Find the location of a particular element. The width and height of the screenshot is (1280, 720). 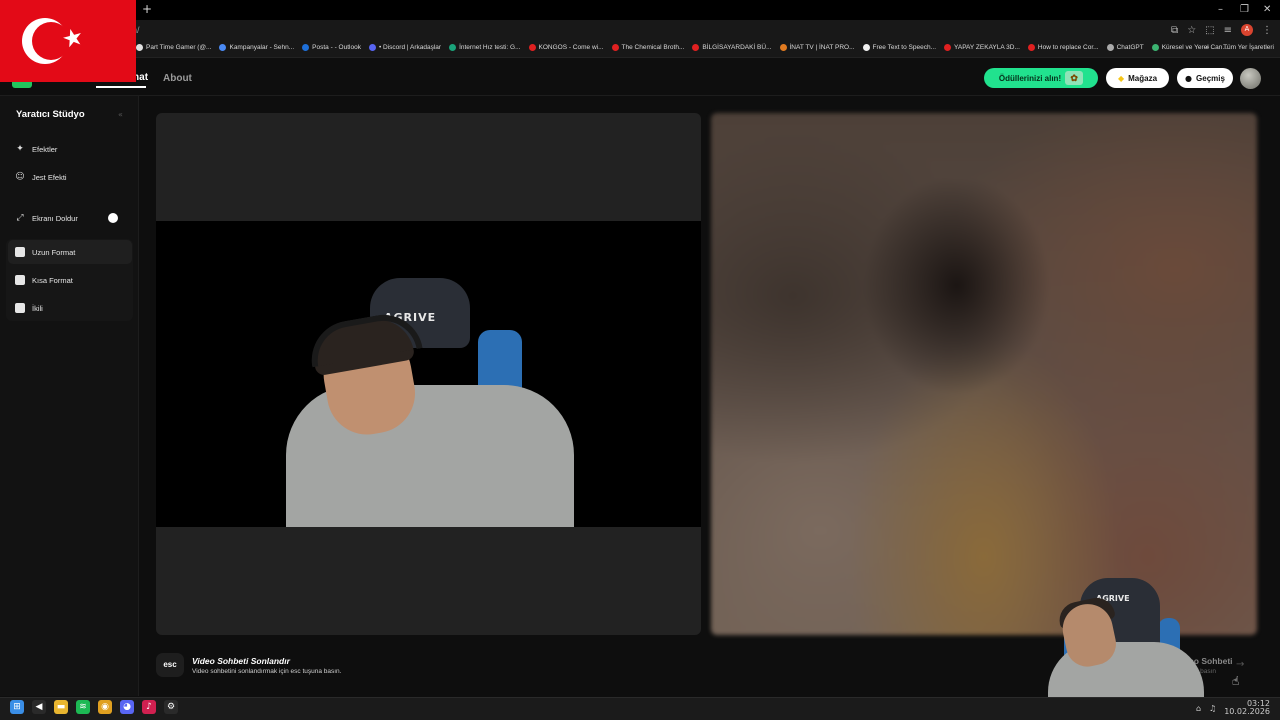

fill-screen-toggle is located at coordinates (113, 218).